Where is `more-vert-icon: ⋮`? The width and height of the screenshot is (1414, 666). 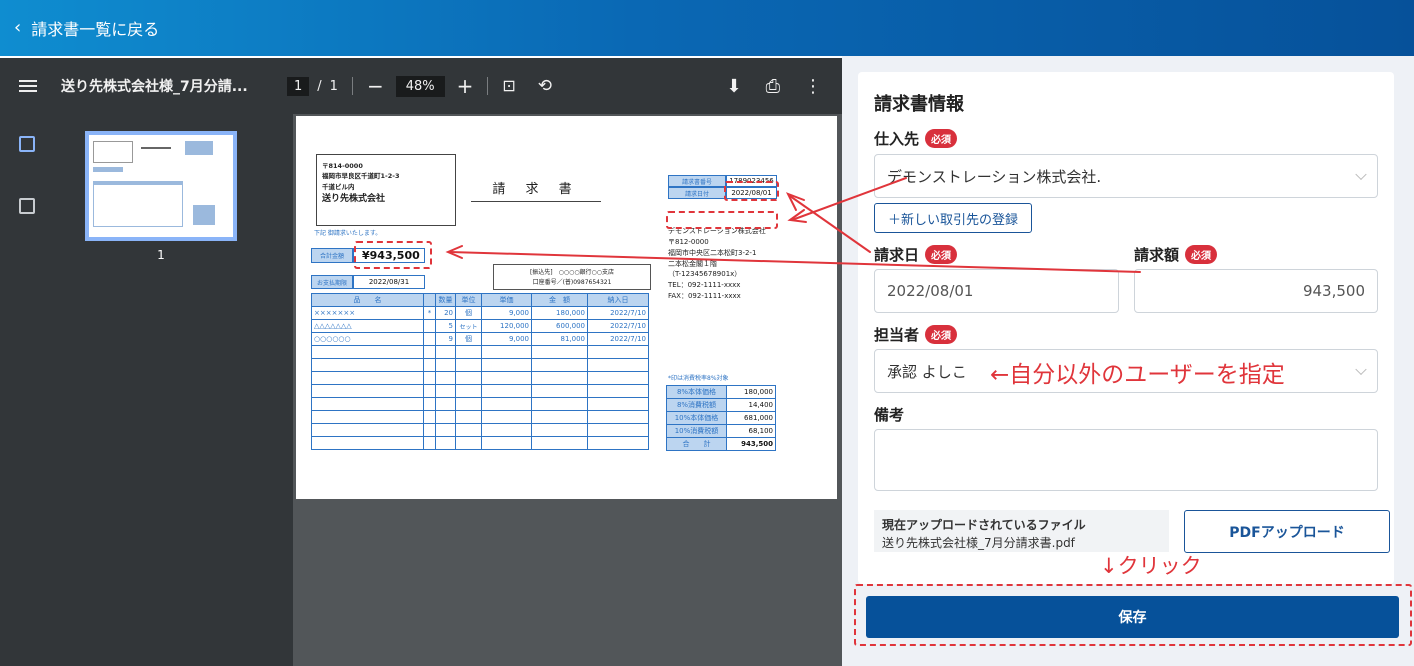
more-vert-icon: ⋮ is located at coordinates (813, 86).